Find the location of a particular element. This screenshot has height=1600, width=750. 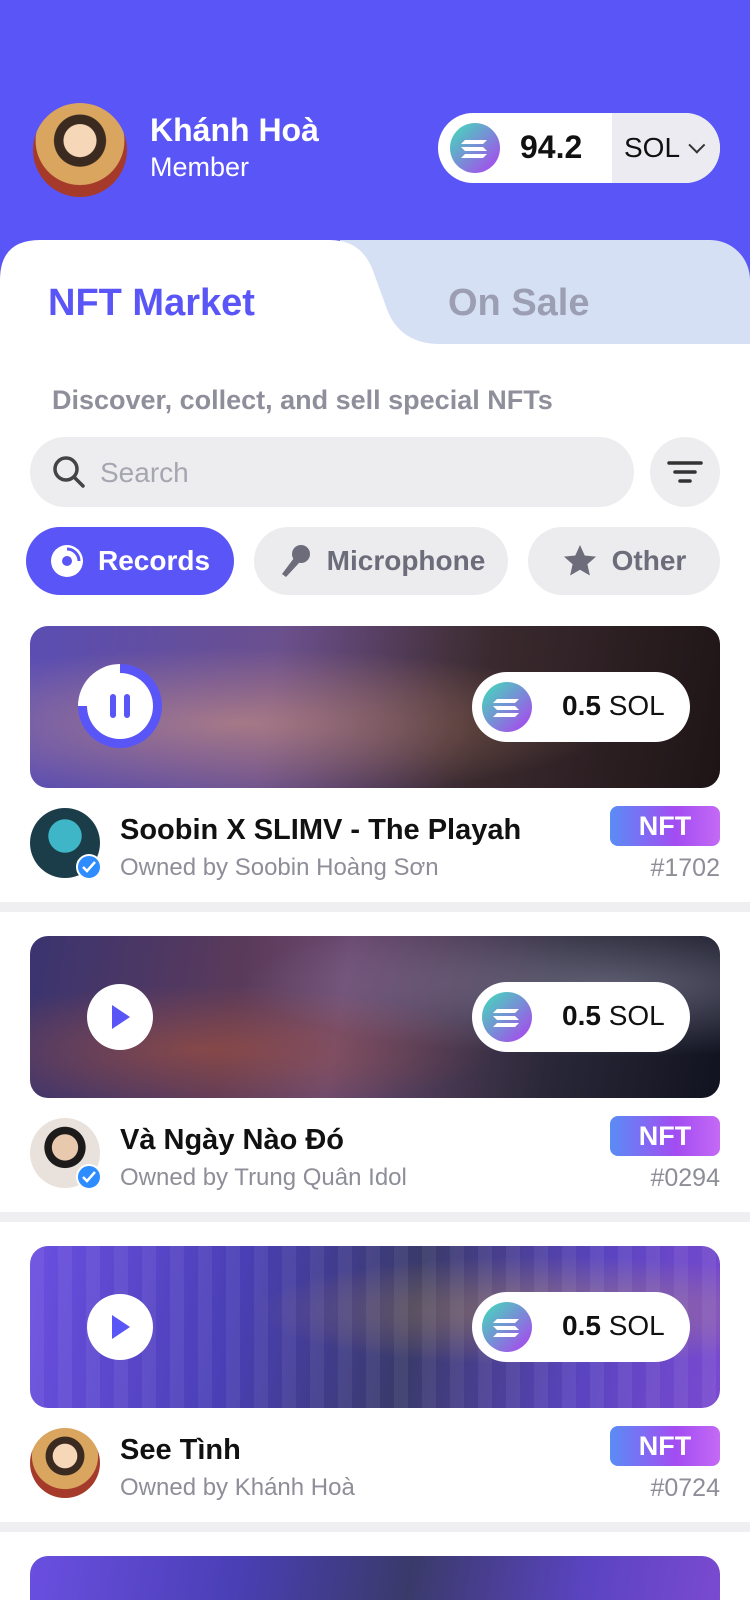

page-subtitle: Discover, collect, and sell special NFTs is located at coordinates (302, 400).